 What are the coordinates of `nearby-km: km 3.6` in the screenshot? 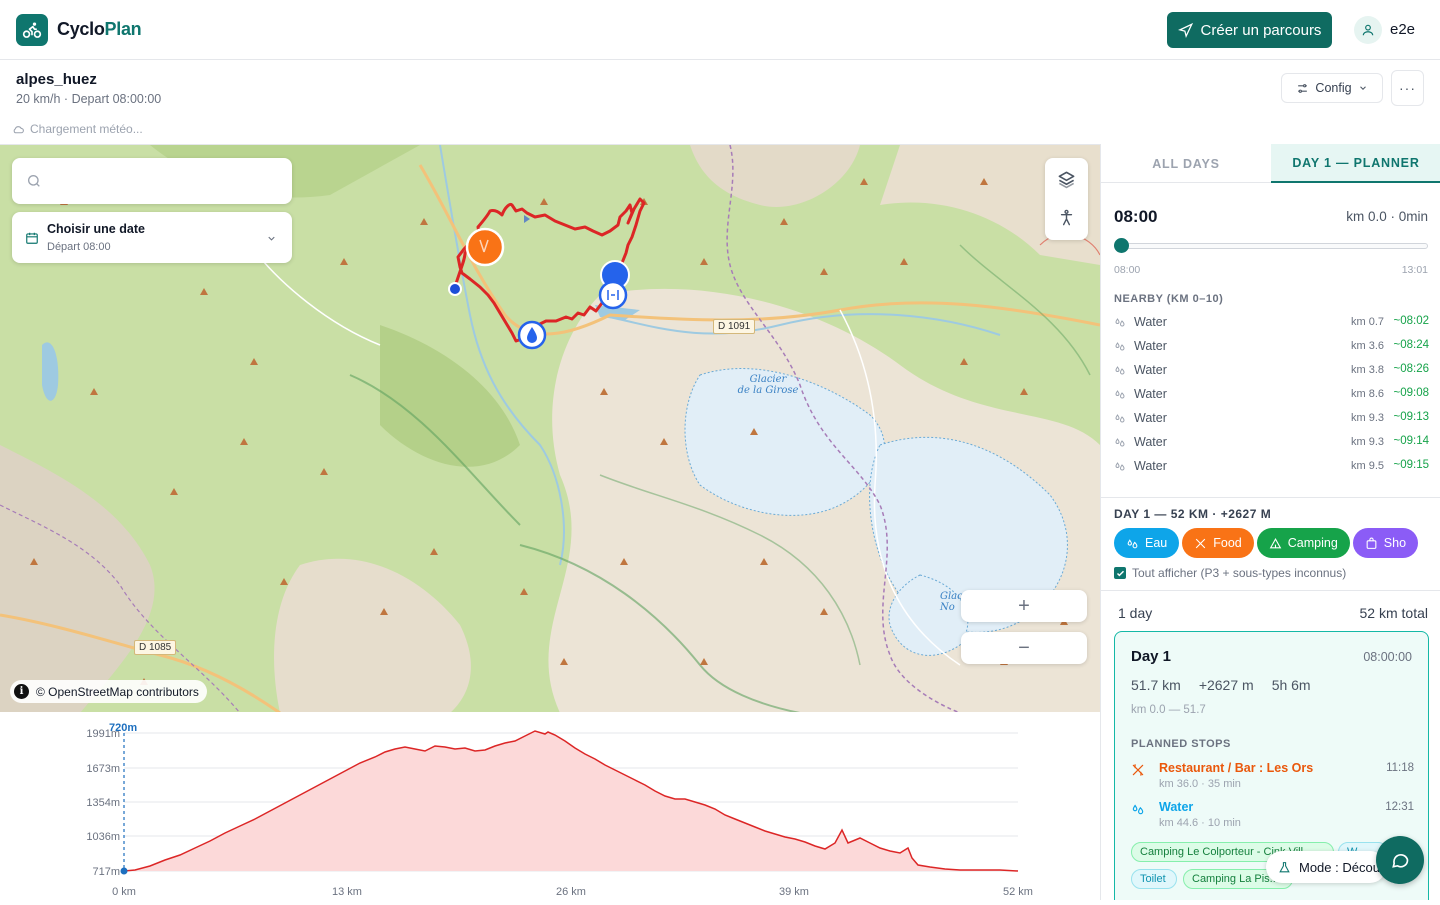 It's located at (1367, 346).